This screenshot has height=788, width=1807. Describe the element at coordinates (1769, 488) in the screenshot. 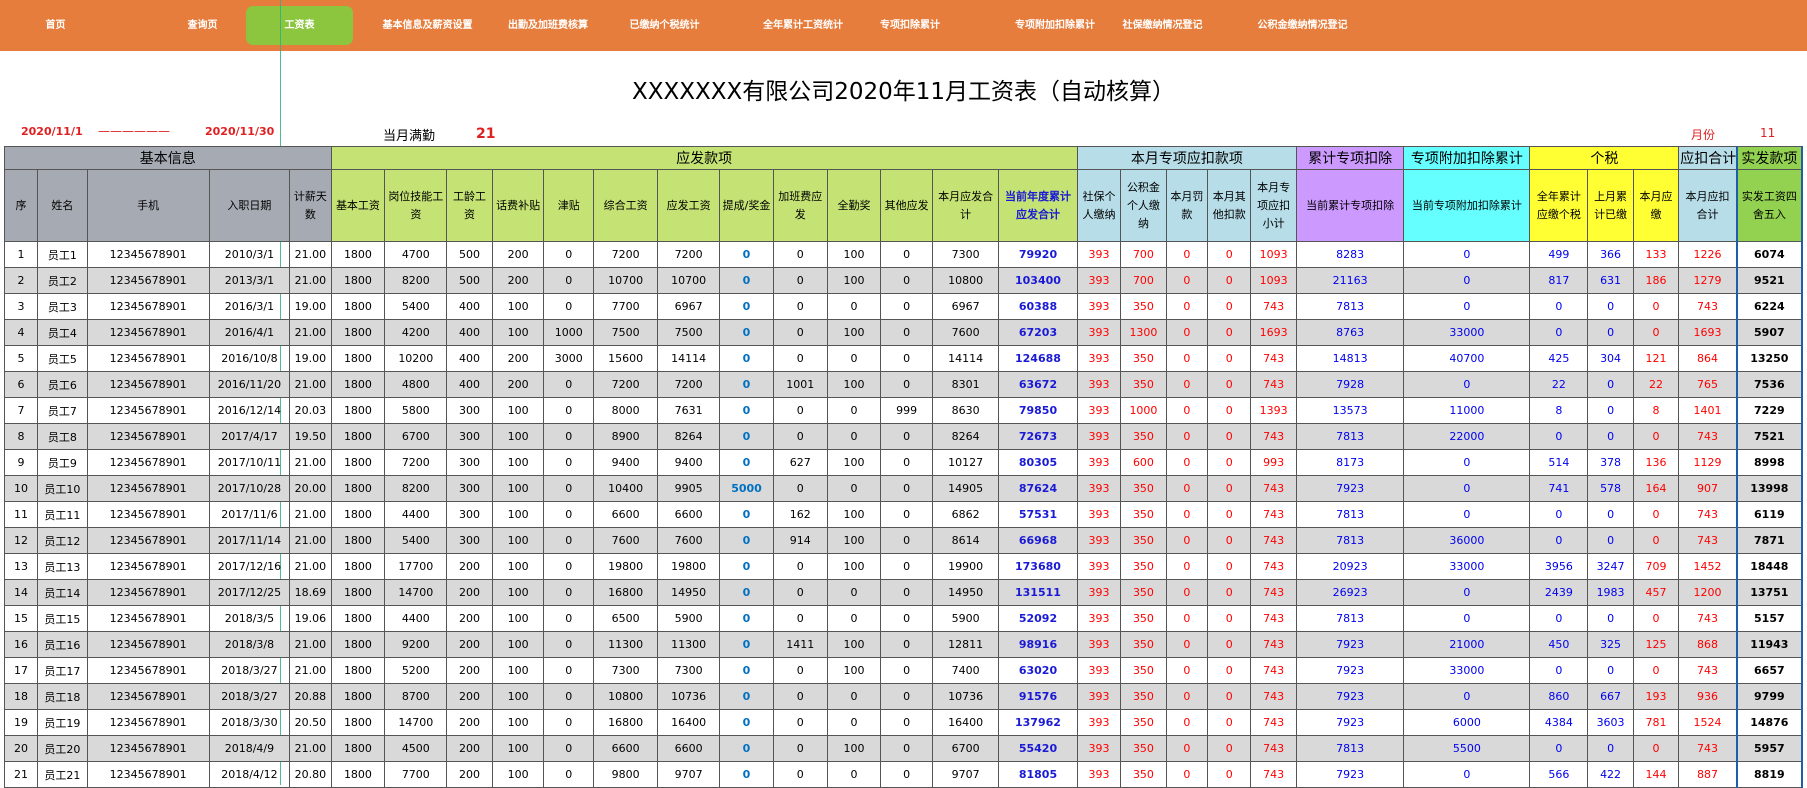

I see `cell-30: 13998` at that location.